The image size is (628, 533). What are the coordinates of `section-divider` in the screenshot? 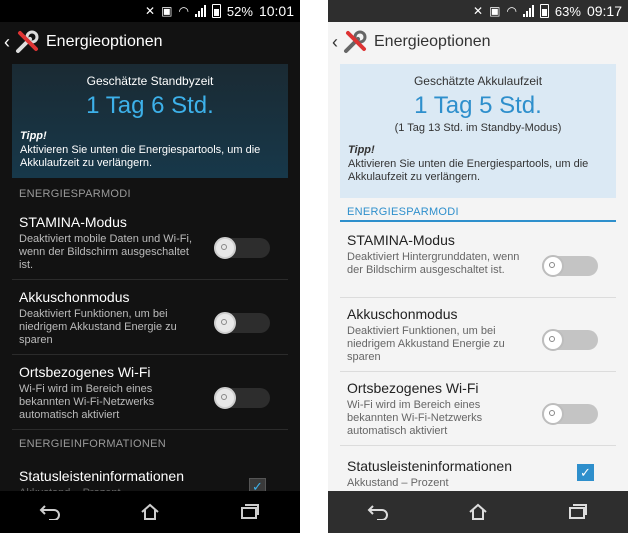 It's located at (478, 221).